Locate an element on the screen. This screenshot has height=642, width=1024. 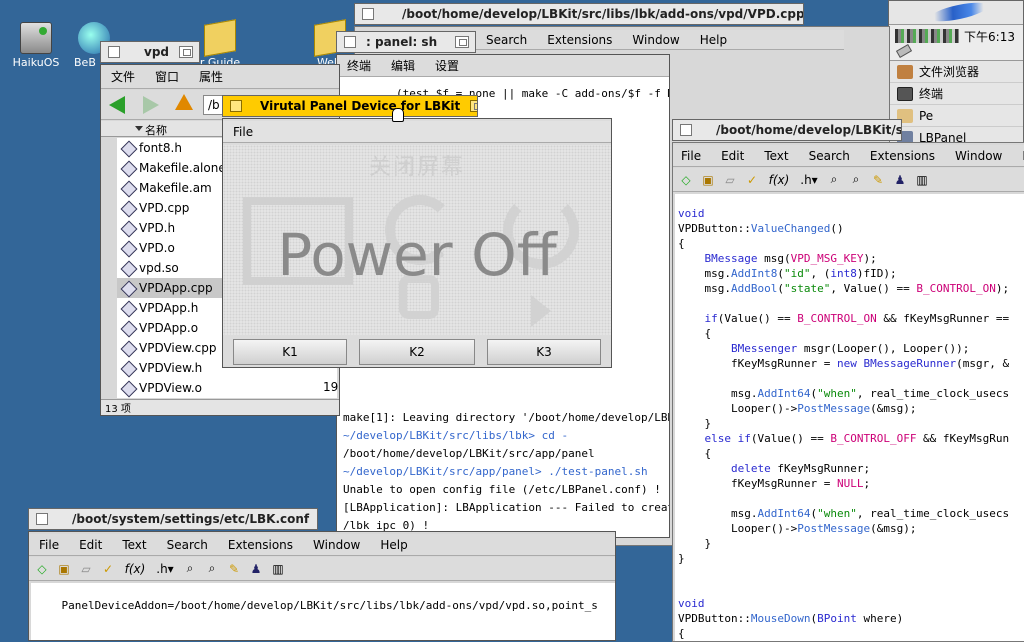
window-tab-panel: Virutal Panel Device for LBKit is located at coordinates (350, 106).